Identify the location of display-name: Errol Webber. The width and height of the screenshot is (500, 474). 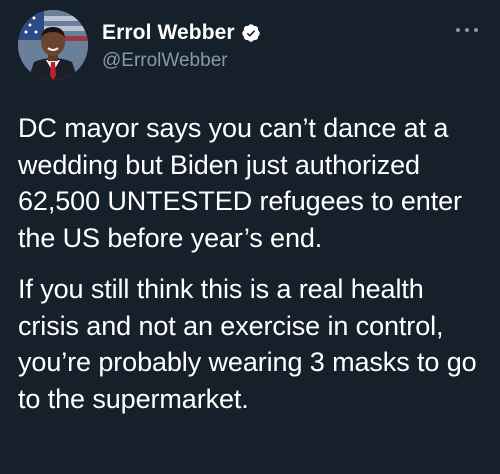
(168, 33).